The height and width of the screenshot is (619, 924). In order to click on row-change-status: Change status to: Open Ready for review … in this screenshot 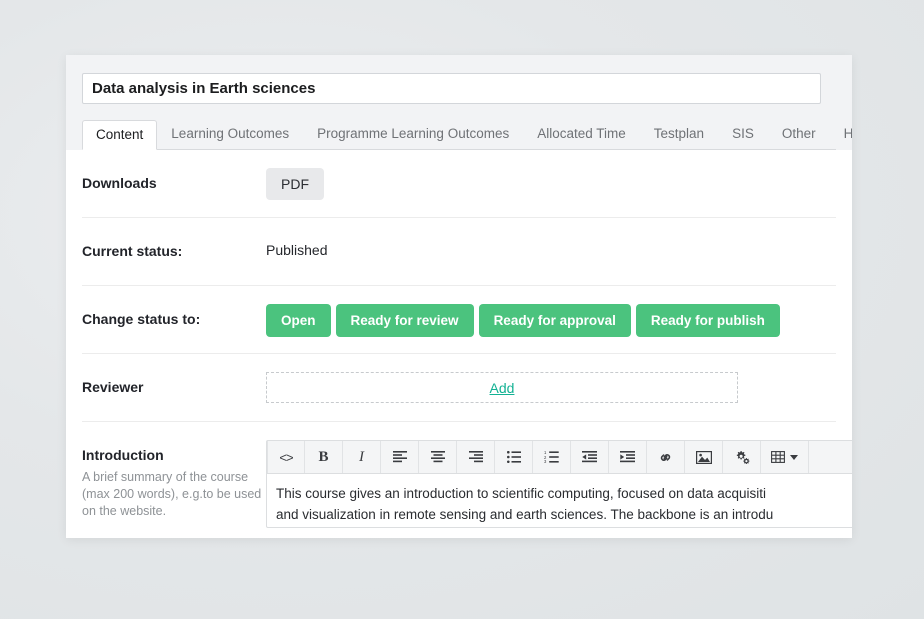, I will do `click(459, 320)`.